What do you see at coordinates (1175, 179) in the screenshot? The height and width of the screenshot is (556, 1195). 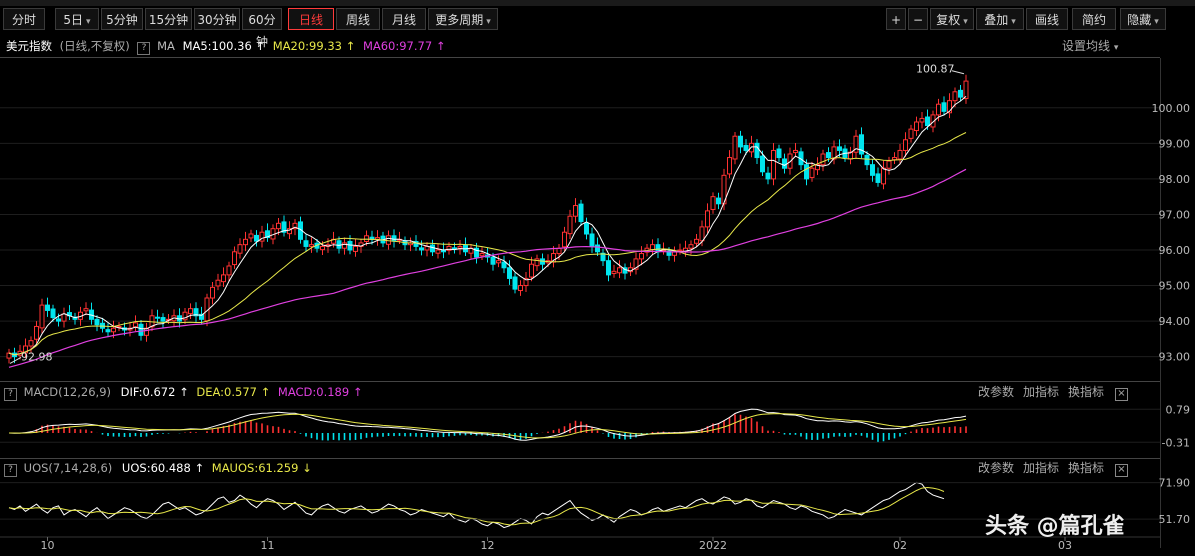 I see `price-tick-label: 98.00` at bounding box center [1175, 179].